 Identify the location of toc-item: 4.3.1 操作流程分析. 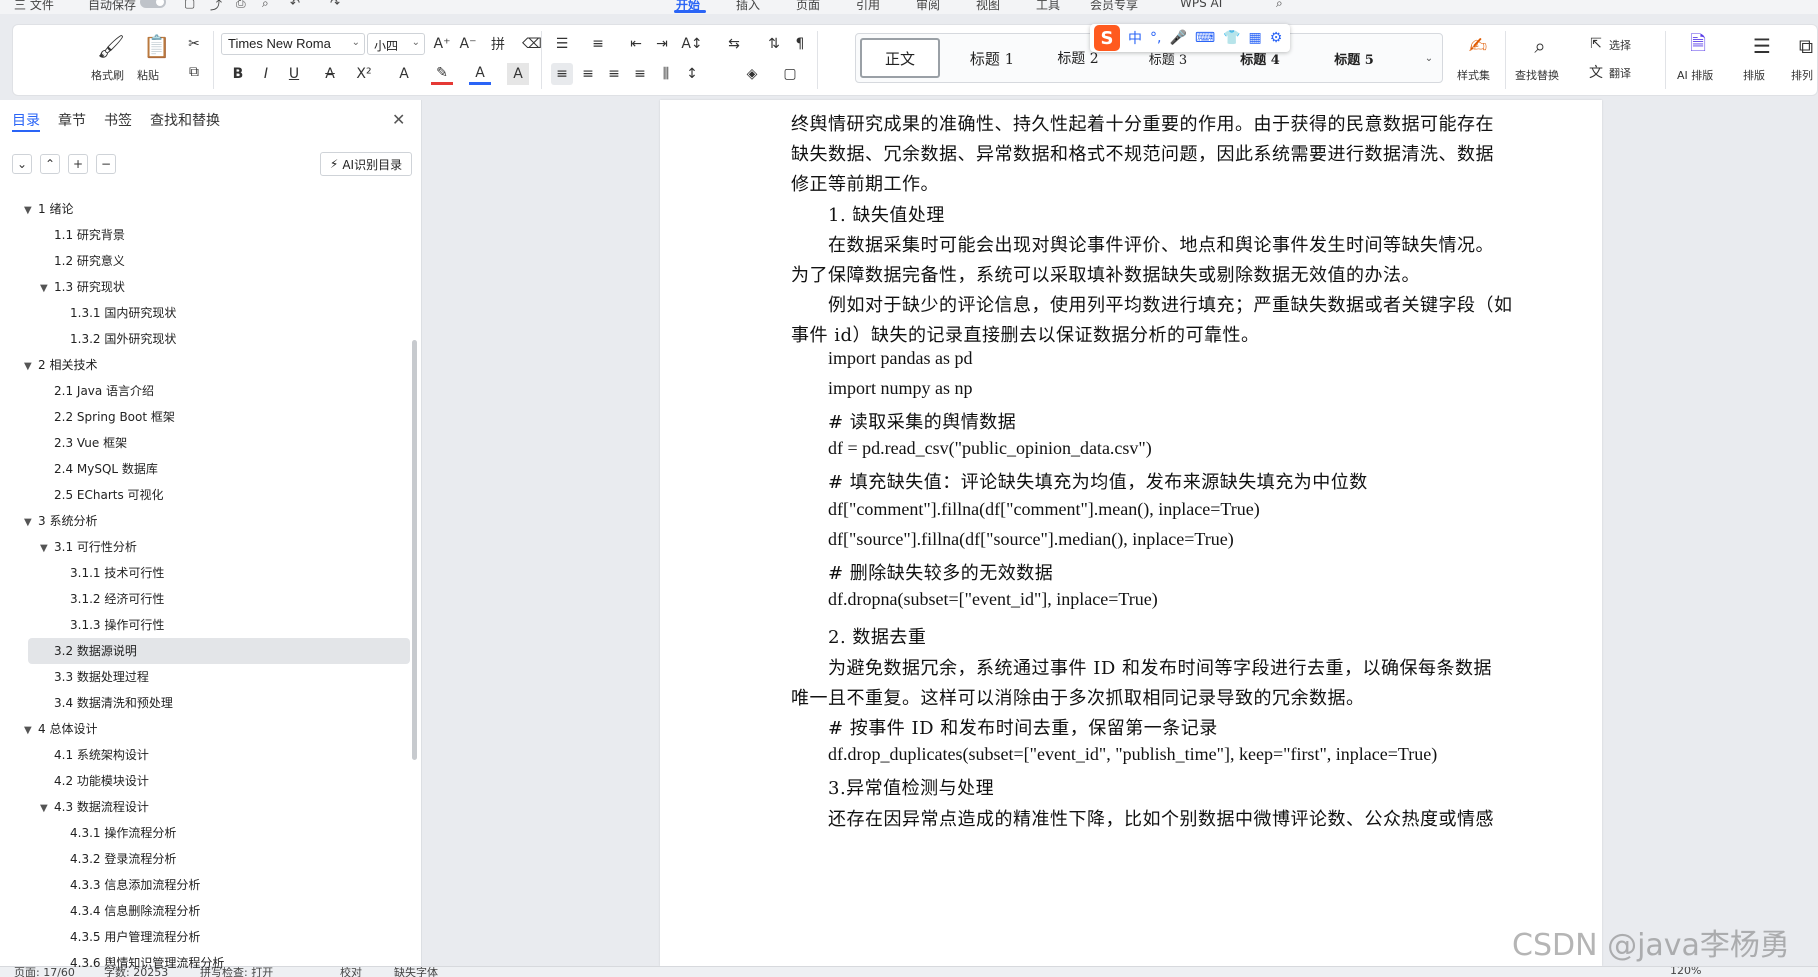
(205, 833).